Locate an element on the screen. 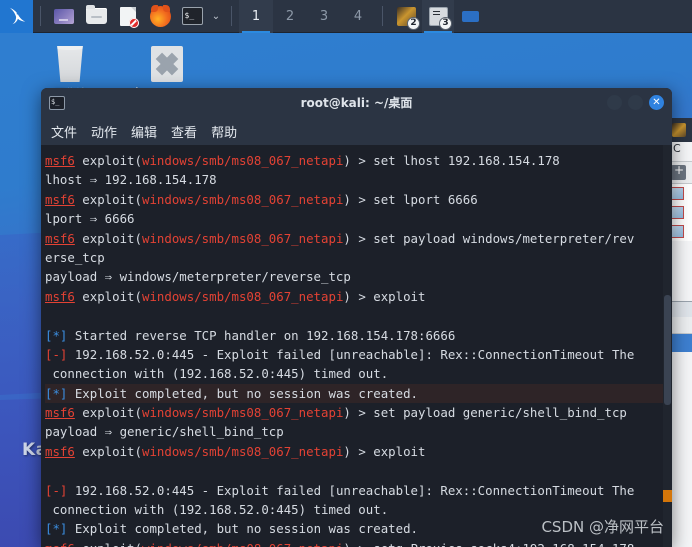  chevron-down-icon: ⌄ is located at coordinates (216, 16).